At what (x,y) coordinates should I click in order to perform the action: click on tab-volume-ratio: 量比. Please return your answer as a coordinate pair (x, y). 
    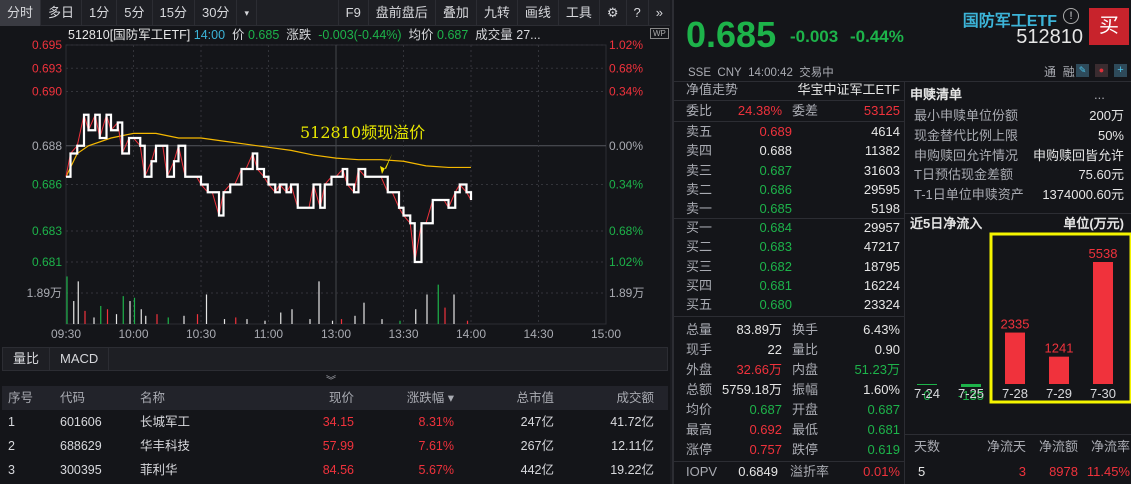
    Looking at the image, I should click on (27, 359).